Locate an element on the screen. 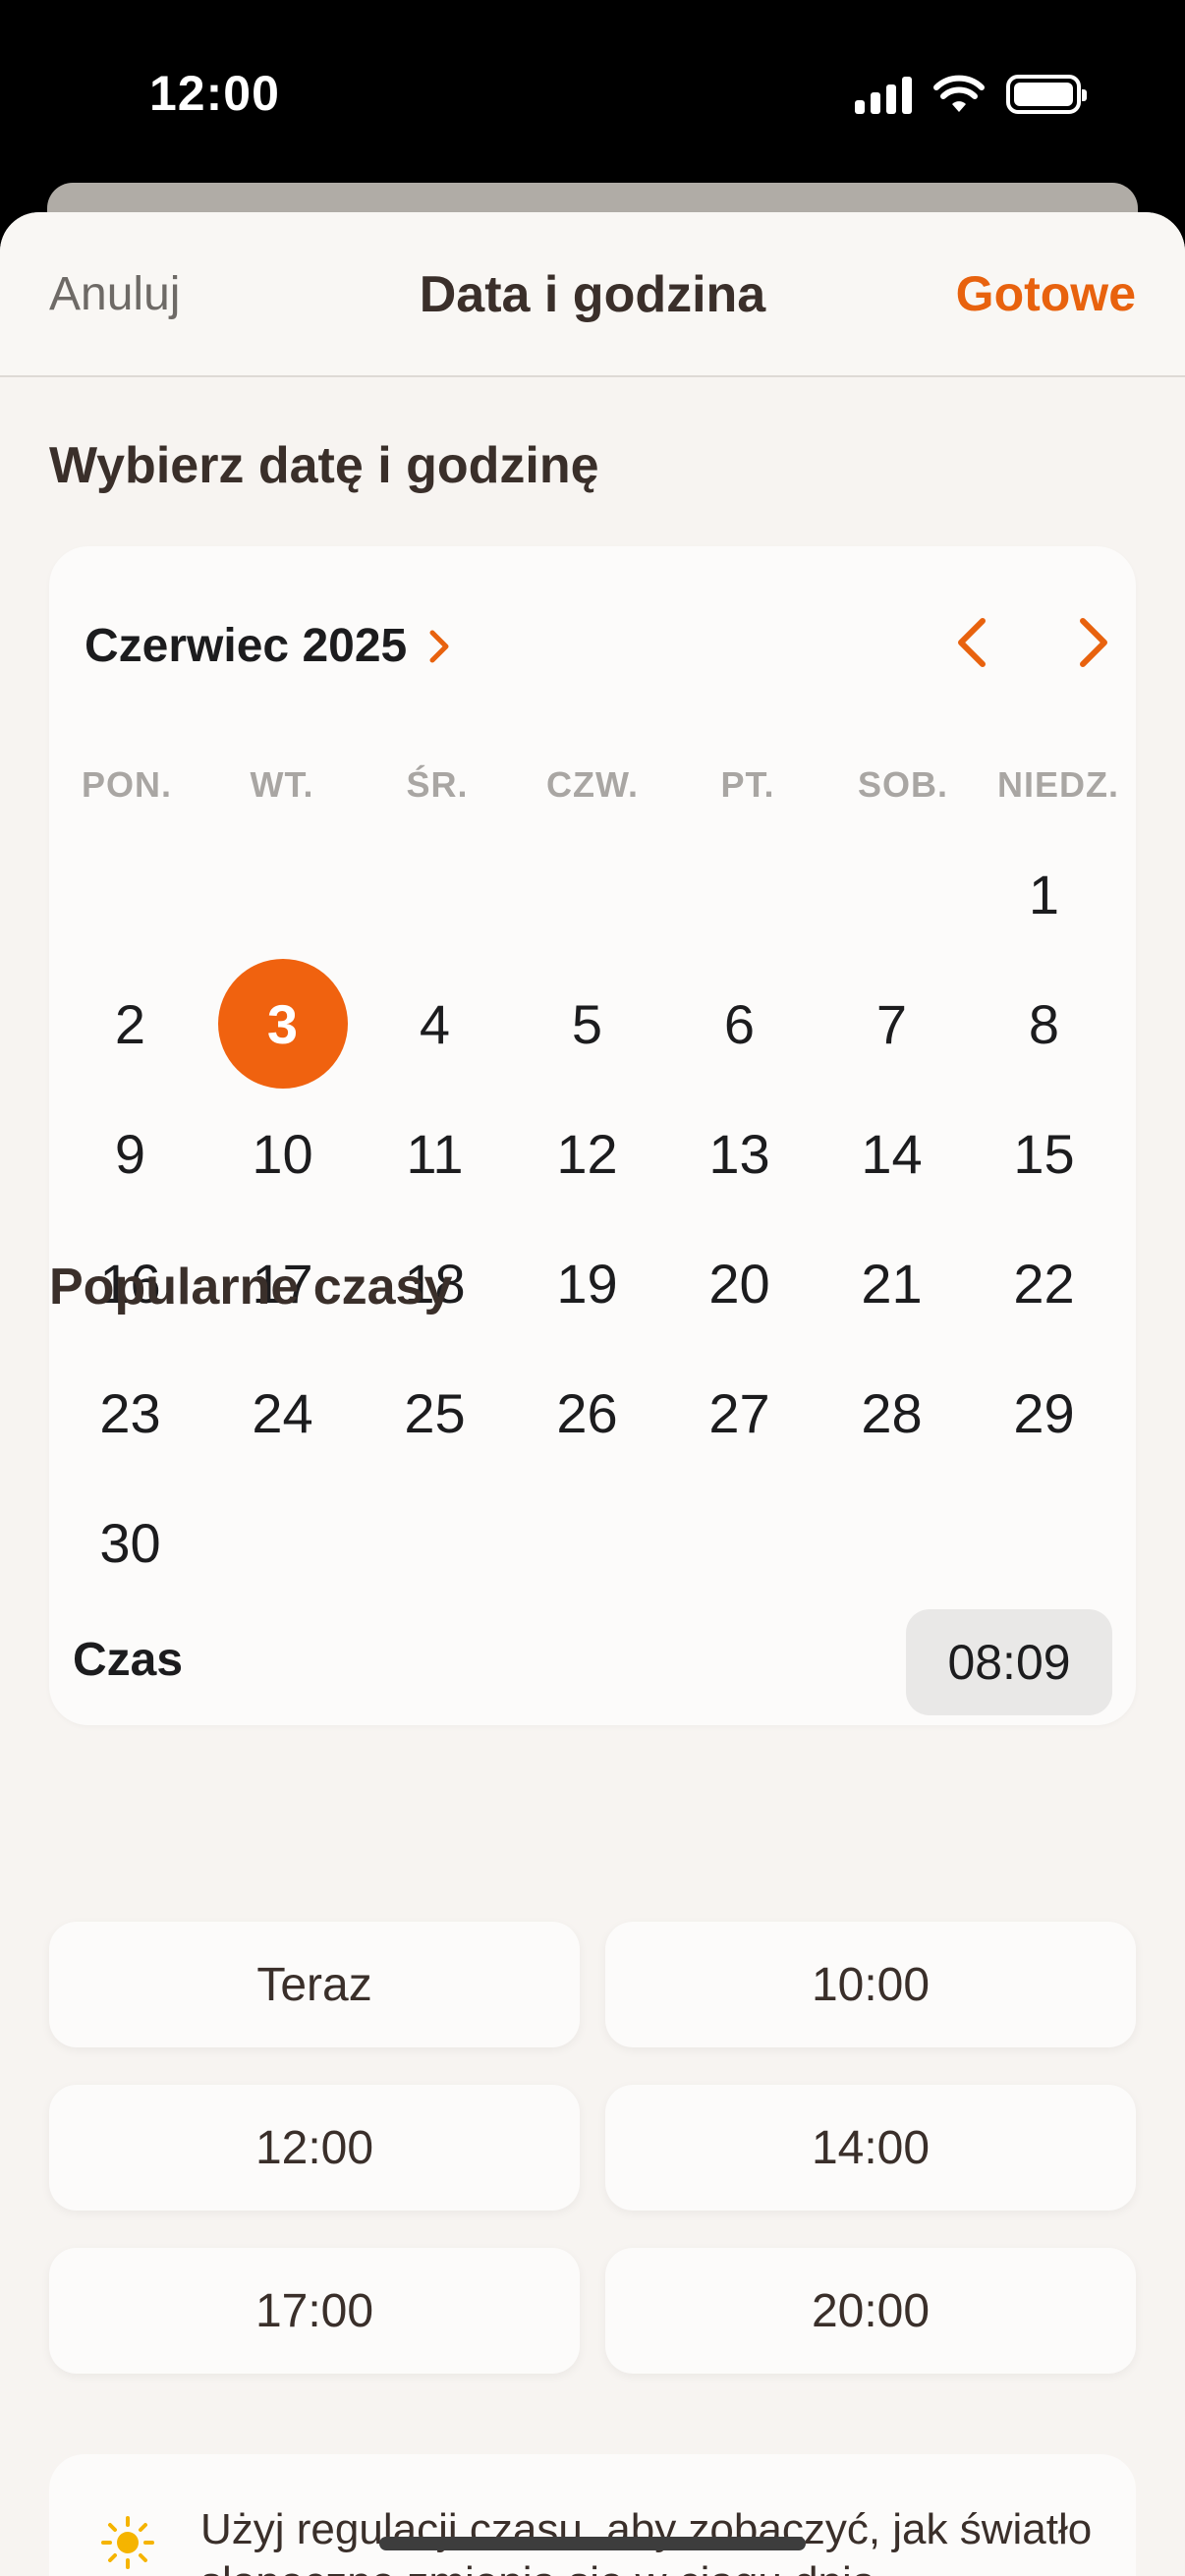  day-number: 8 is located at coordinates (1044, 1023).